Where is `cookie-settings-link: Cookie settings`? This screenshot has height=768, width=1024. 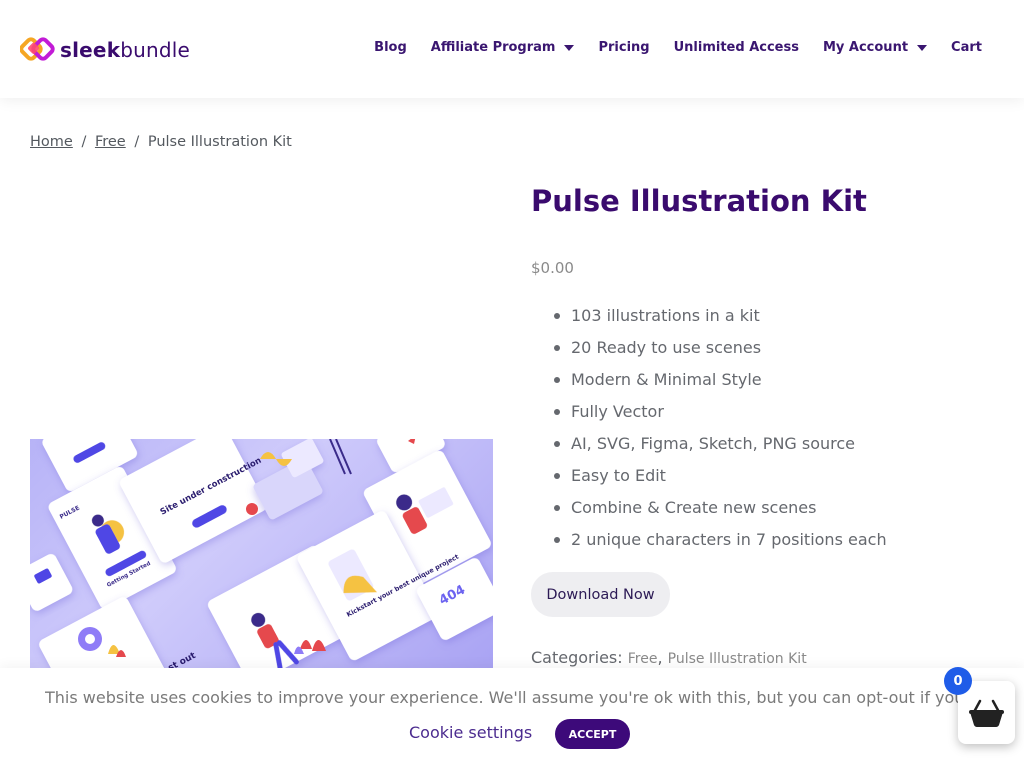
cookie-settings-link: Cookie settings is located at coordinates (470, 732).